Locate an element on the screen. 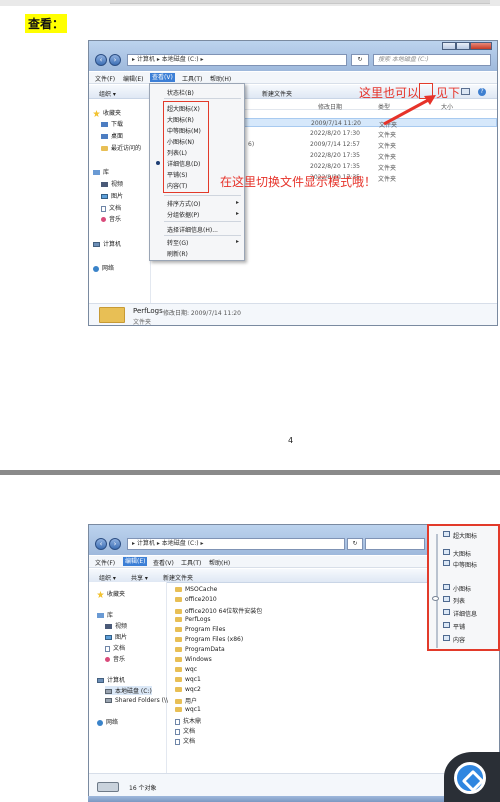 The height and width of the screenshot is (802, 500). app-badge is located at coordinates (472, 777).